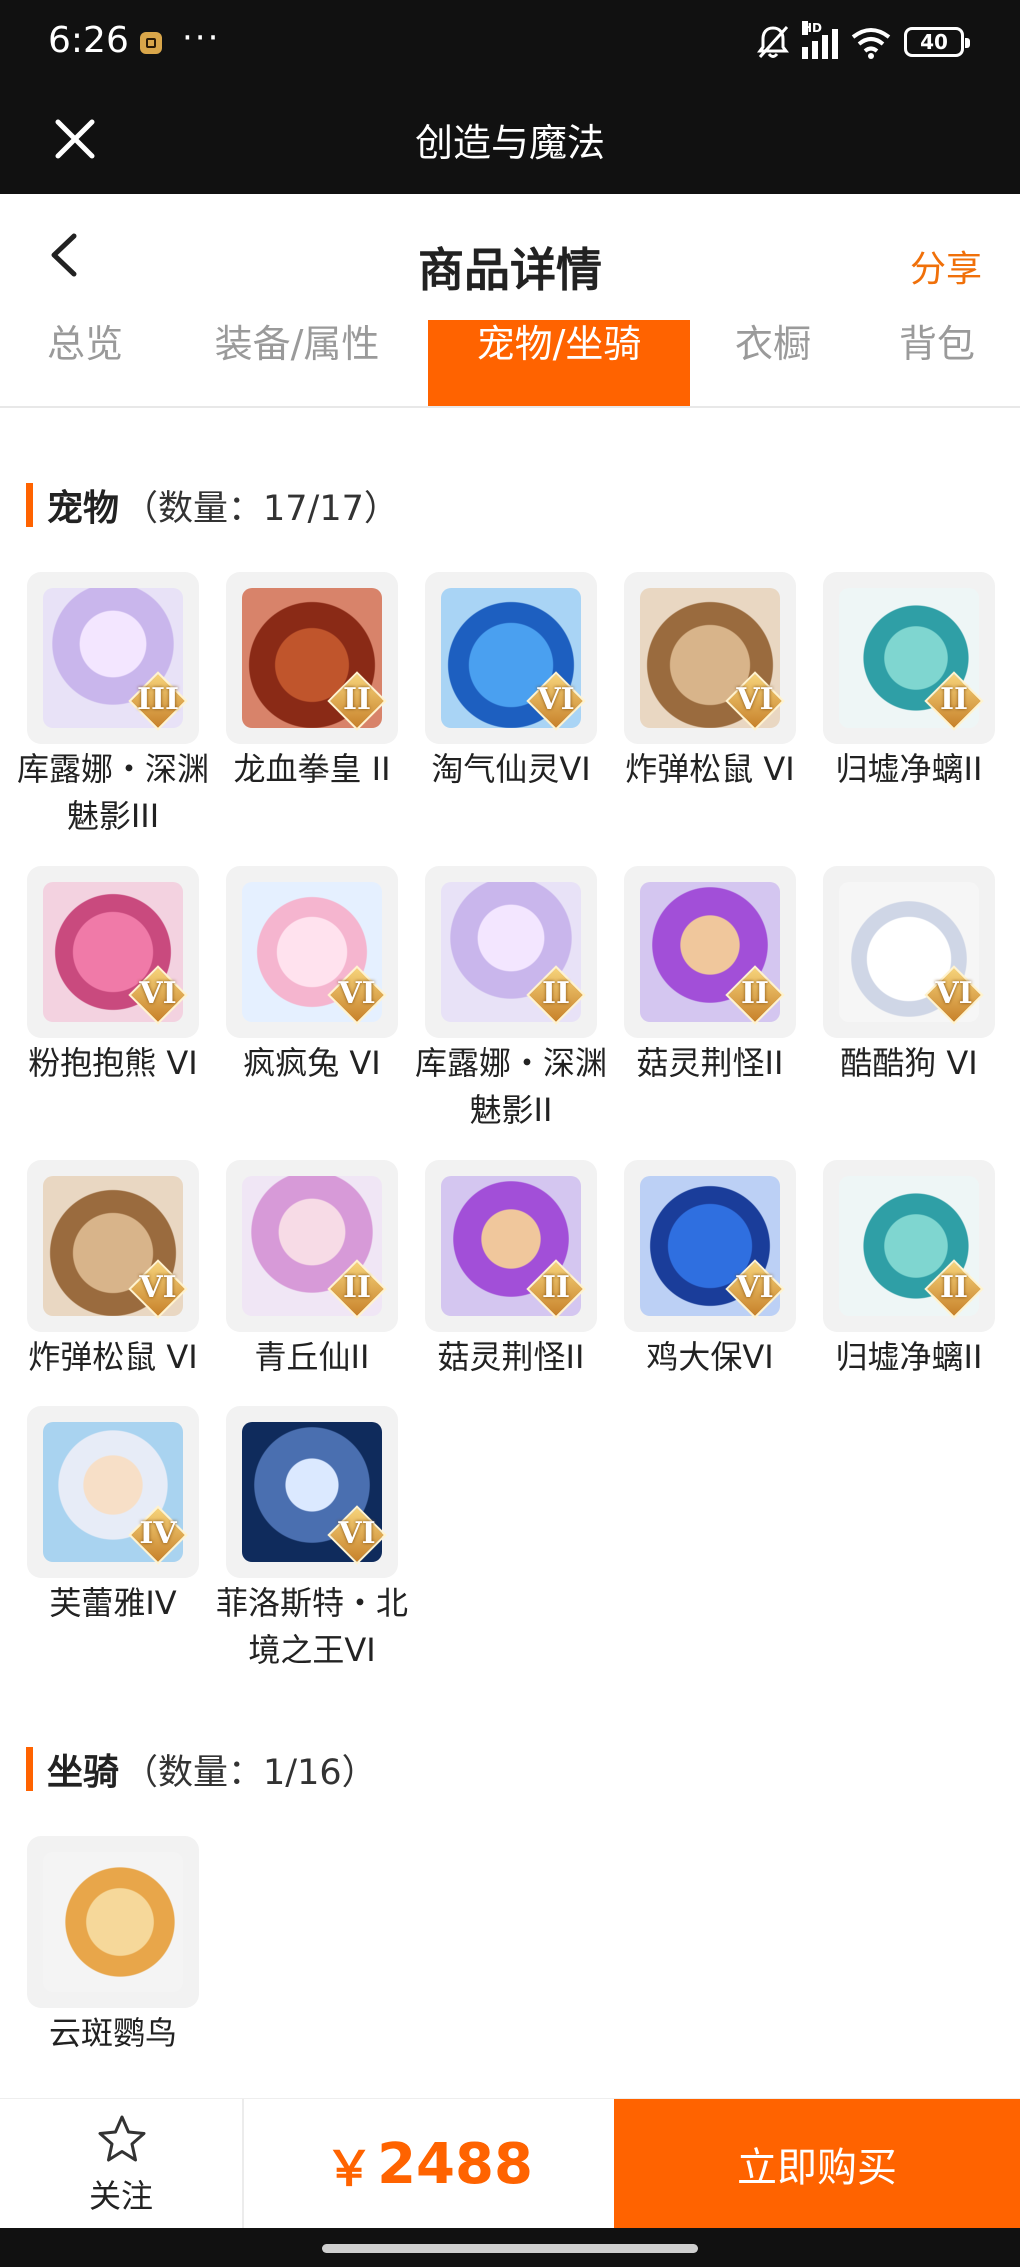 The height and width of the screenshot is (2267, 1020). What do you see at coordinates (120, 2196) in the screenshot?
I see `follow-label: 关注` at bounding box center [120, 2196].